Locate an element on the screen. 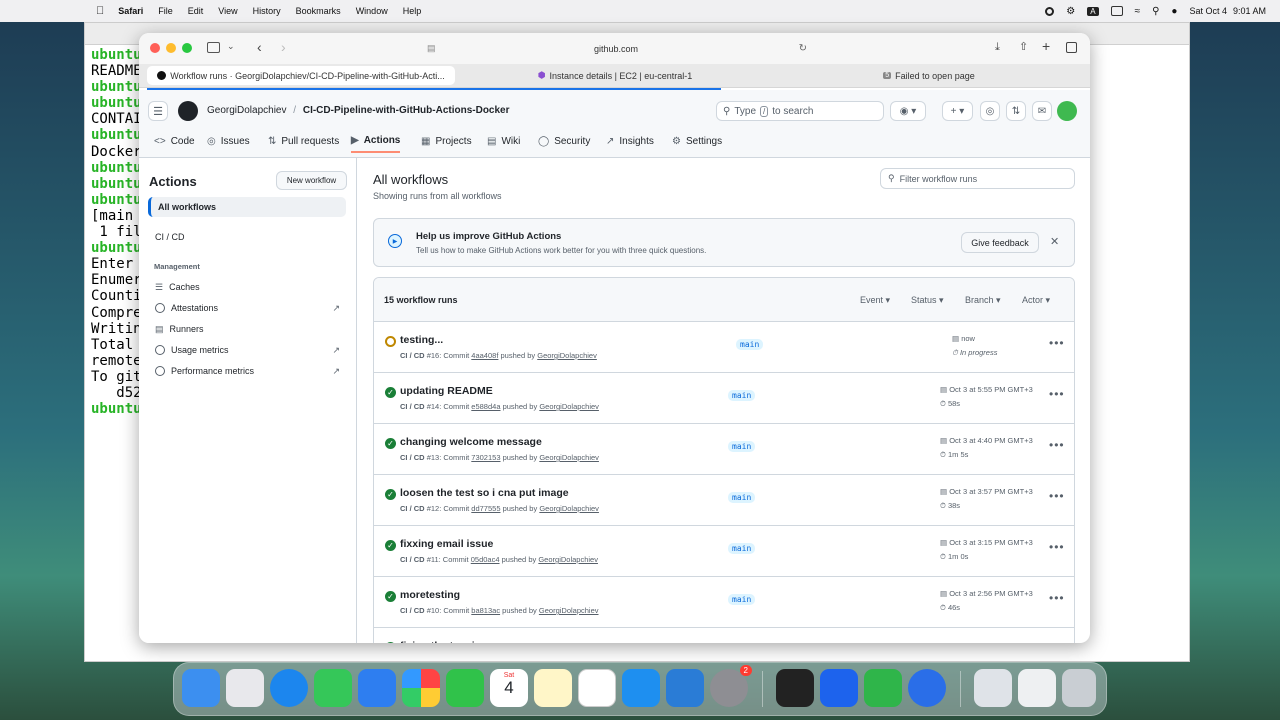  facetime-icon is located at coordinates (465, 688).